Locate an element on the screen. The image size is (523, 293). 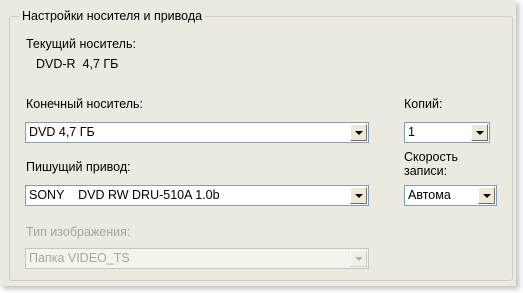
write-speed-dropdown: Автома is located at coordinates (450, 195).